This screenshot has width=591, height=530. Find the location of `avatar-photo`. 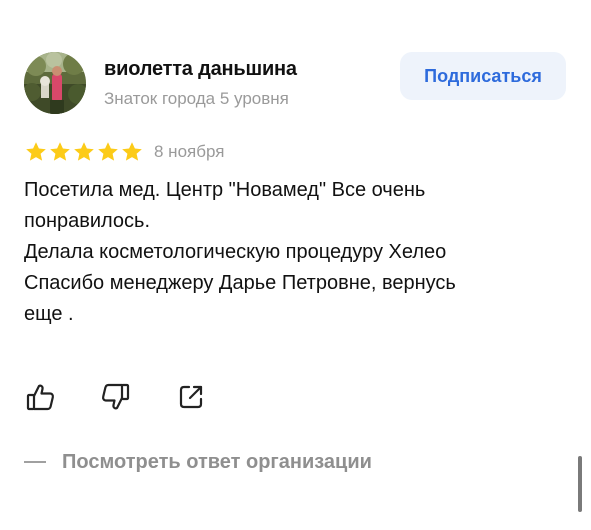

avatar-photo is located at coordinates (55, 83).